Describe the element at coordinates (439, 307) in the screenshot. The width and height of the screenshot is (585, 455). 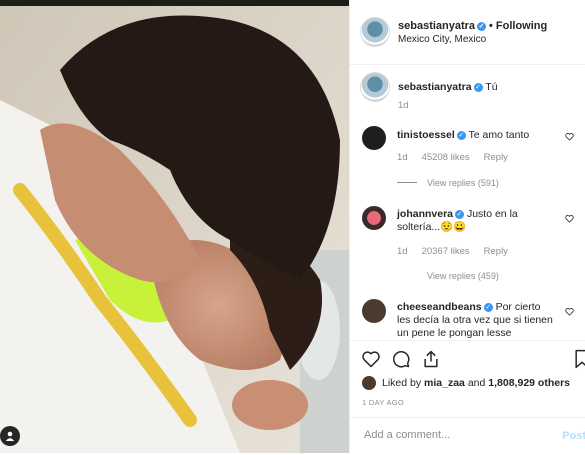
I see `comment-username: cheeseandbeans` at that location.